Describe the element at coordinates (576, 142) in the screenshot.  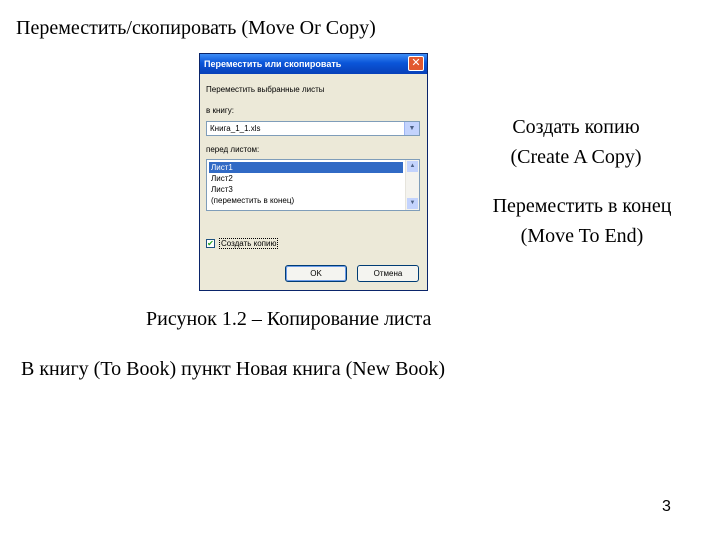
I see `annotation-create-copy: Создать копию (Create A Copy)` at that location.